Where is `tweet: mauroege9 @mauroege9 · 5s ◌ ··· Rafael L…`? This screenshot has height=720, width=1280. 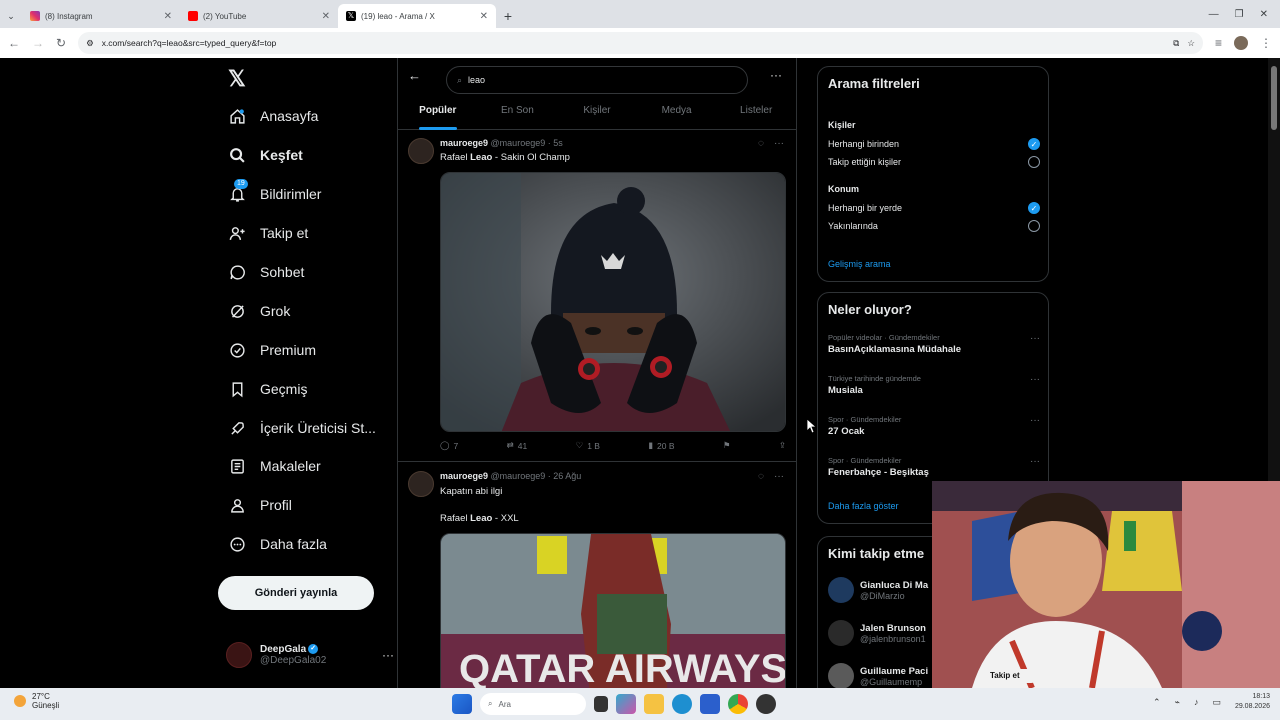 tweet: mauroege9 @mauroege9 · 5s ◌ ··· Rafael L… is located at coordinates (597, 296).